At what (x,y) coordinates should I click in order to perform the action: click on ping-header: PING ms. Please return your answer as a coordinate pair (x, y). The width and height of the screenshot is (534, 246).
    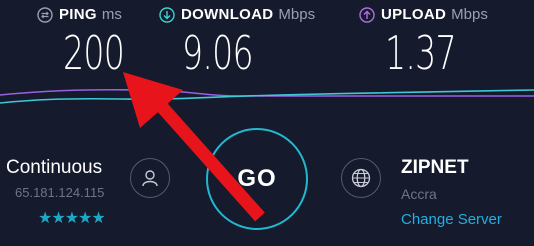
    Looking at the image, I should click on (79, 14).